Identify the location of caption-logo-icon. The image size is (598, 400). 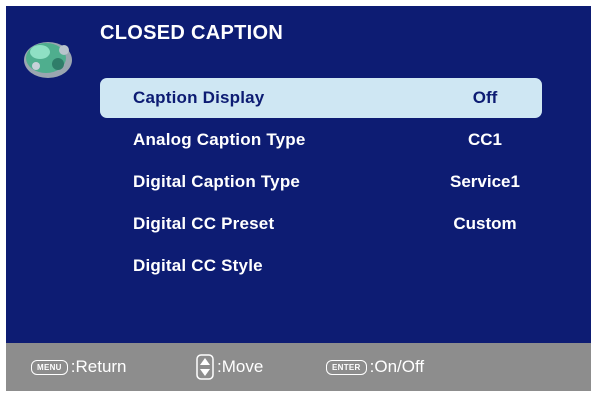
(48, 60).